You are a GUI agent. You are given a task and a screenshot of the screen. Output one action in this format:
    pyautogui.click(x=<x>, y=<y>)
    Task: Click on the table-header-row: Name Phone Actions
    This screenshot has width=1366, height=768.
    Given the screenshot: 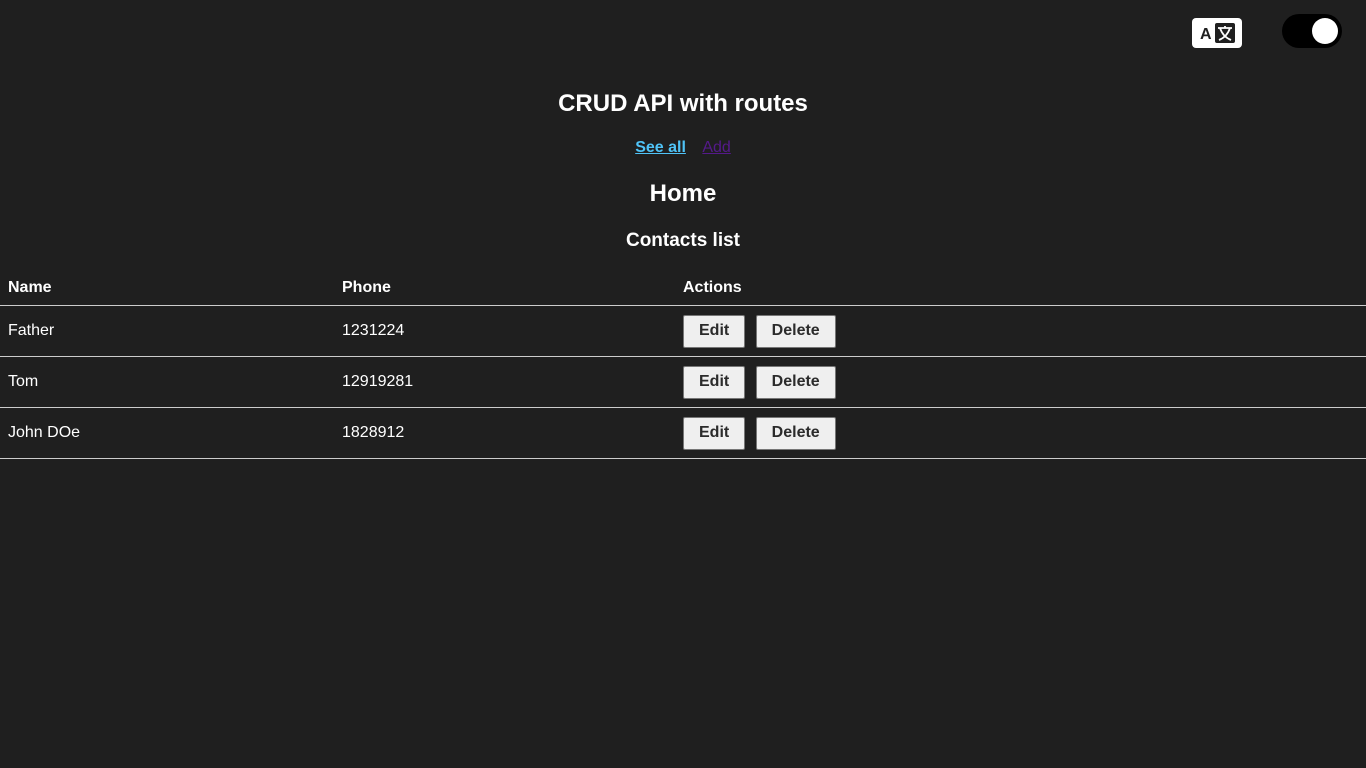 What is the action you would take?
    pyautogui.click(x=683, y=288)
    